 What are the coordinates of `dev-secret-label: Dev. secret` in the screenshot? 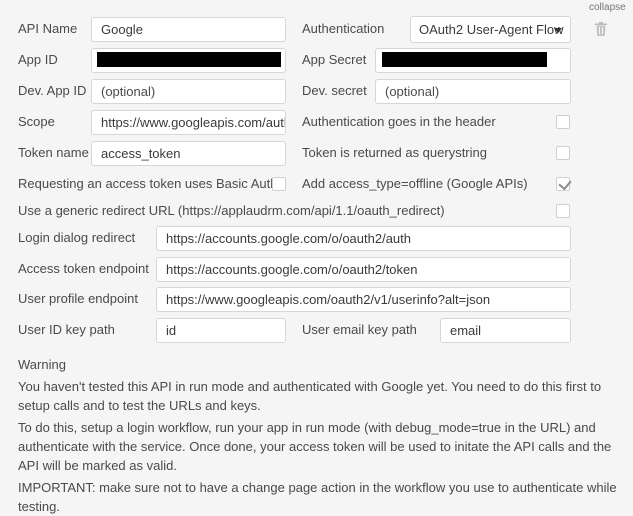 It's located at (334, 90).